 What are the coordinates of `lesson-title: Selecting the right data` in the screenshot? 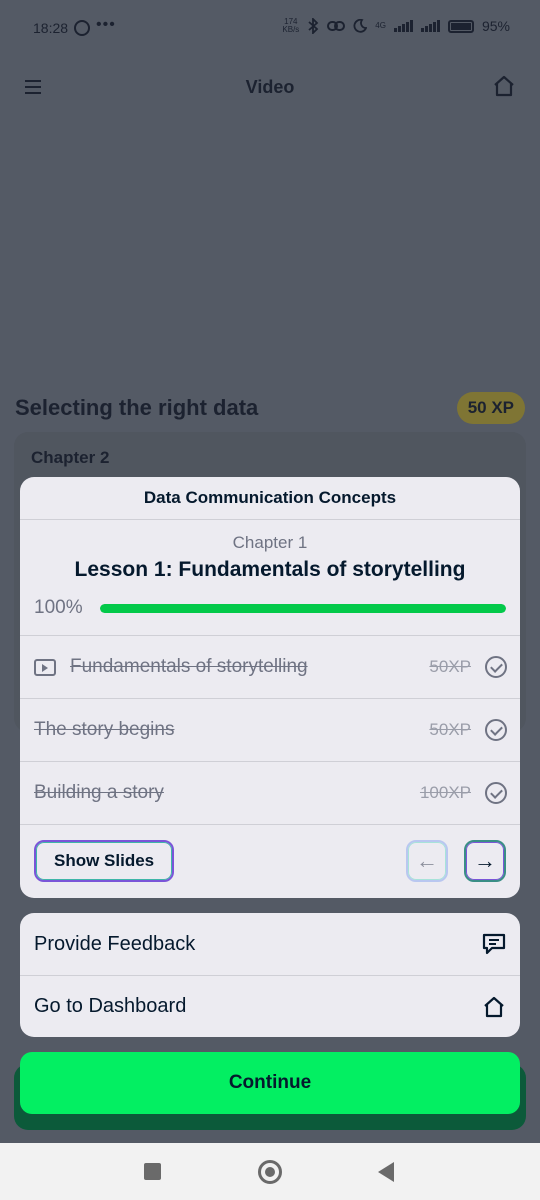 It's located at (137, 407).